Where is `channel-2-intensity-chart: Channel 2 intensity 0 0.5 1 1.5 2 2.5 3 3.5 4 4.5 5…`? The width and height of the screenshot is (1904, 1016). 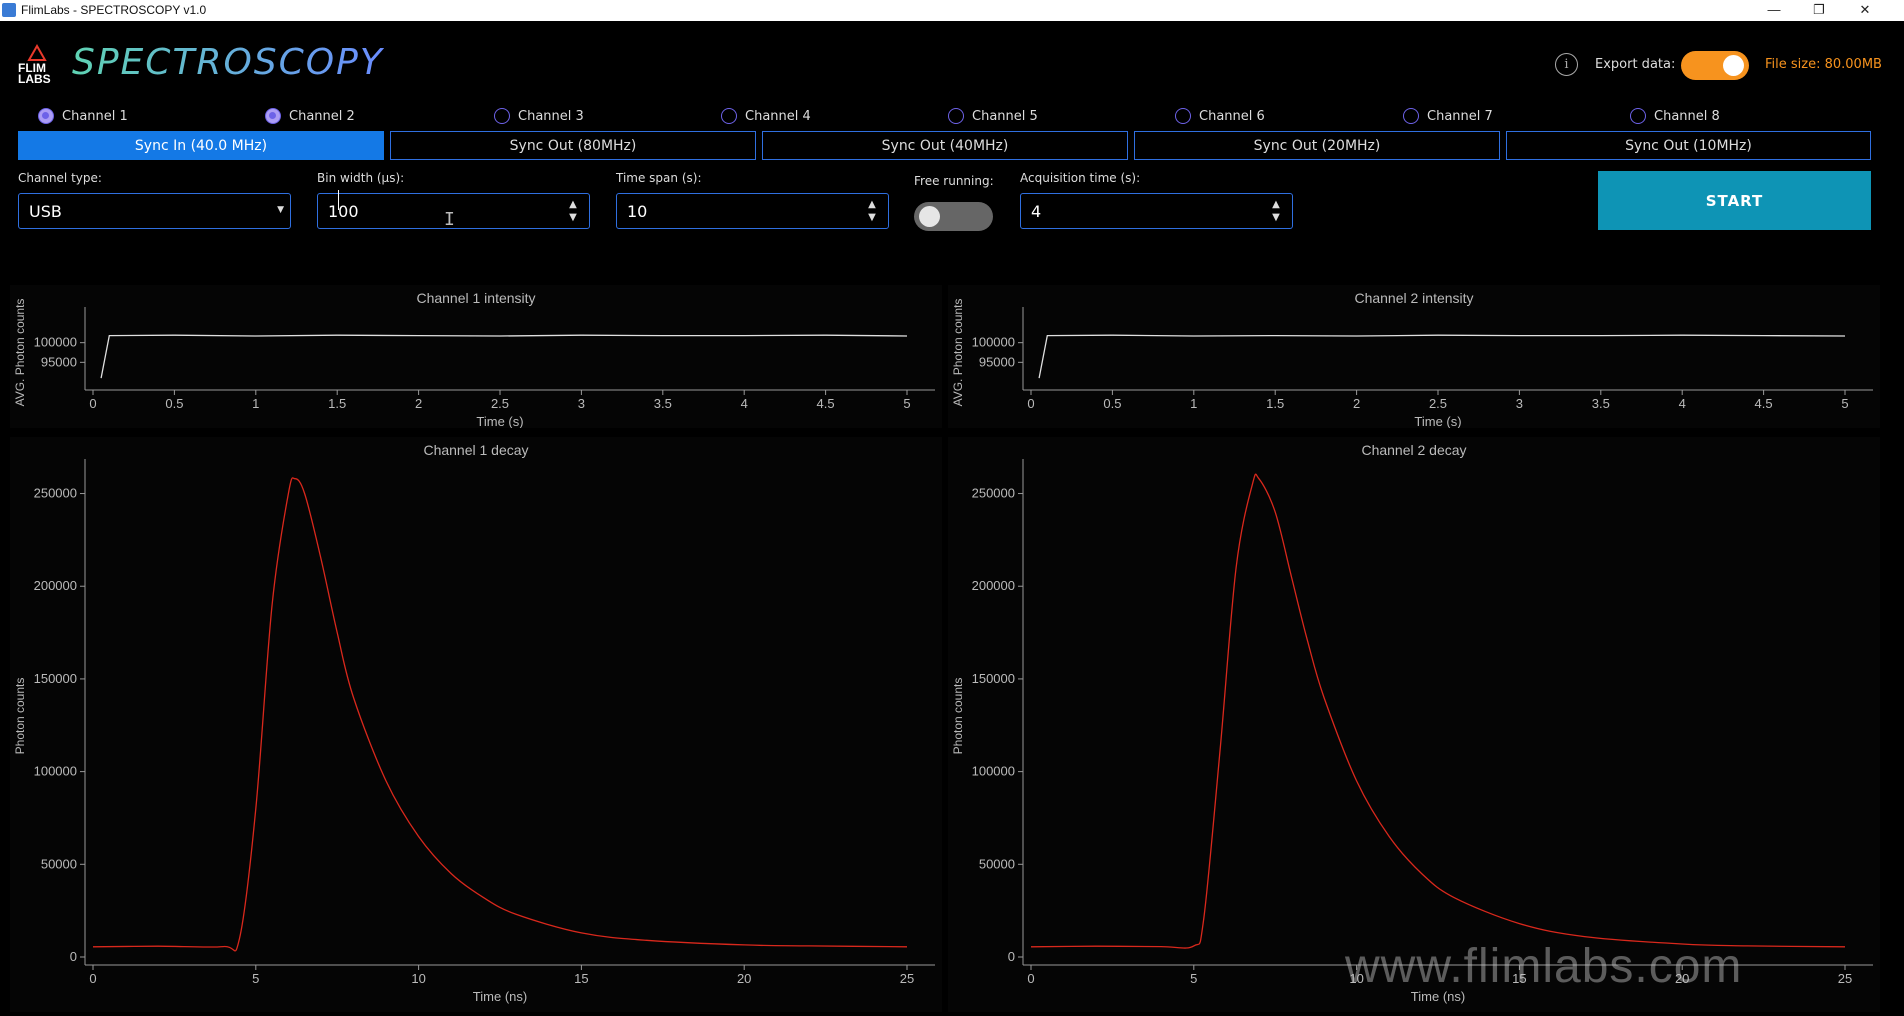
channel-2-intensity-chart: Channel 2 intensity 0 0.5 1 1.5 2 2.5 3 3.5 4 4.5 5… is located at coordinates (1412, 359).